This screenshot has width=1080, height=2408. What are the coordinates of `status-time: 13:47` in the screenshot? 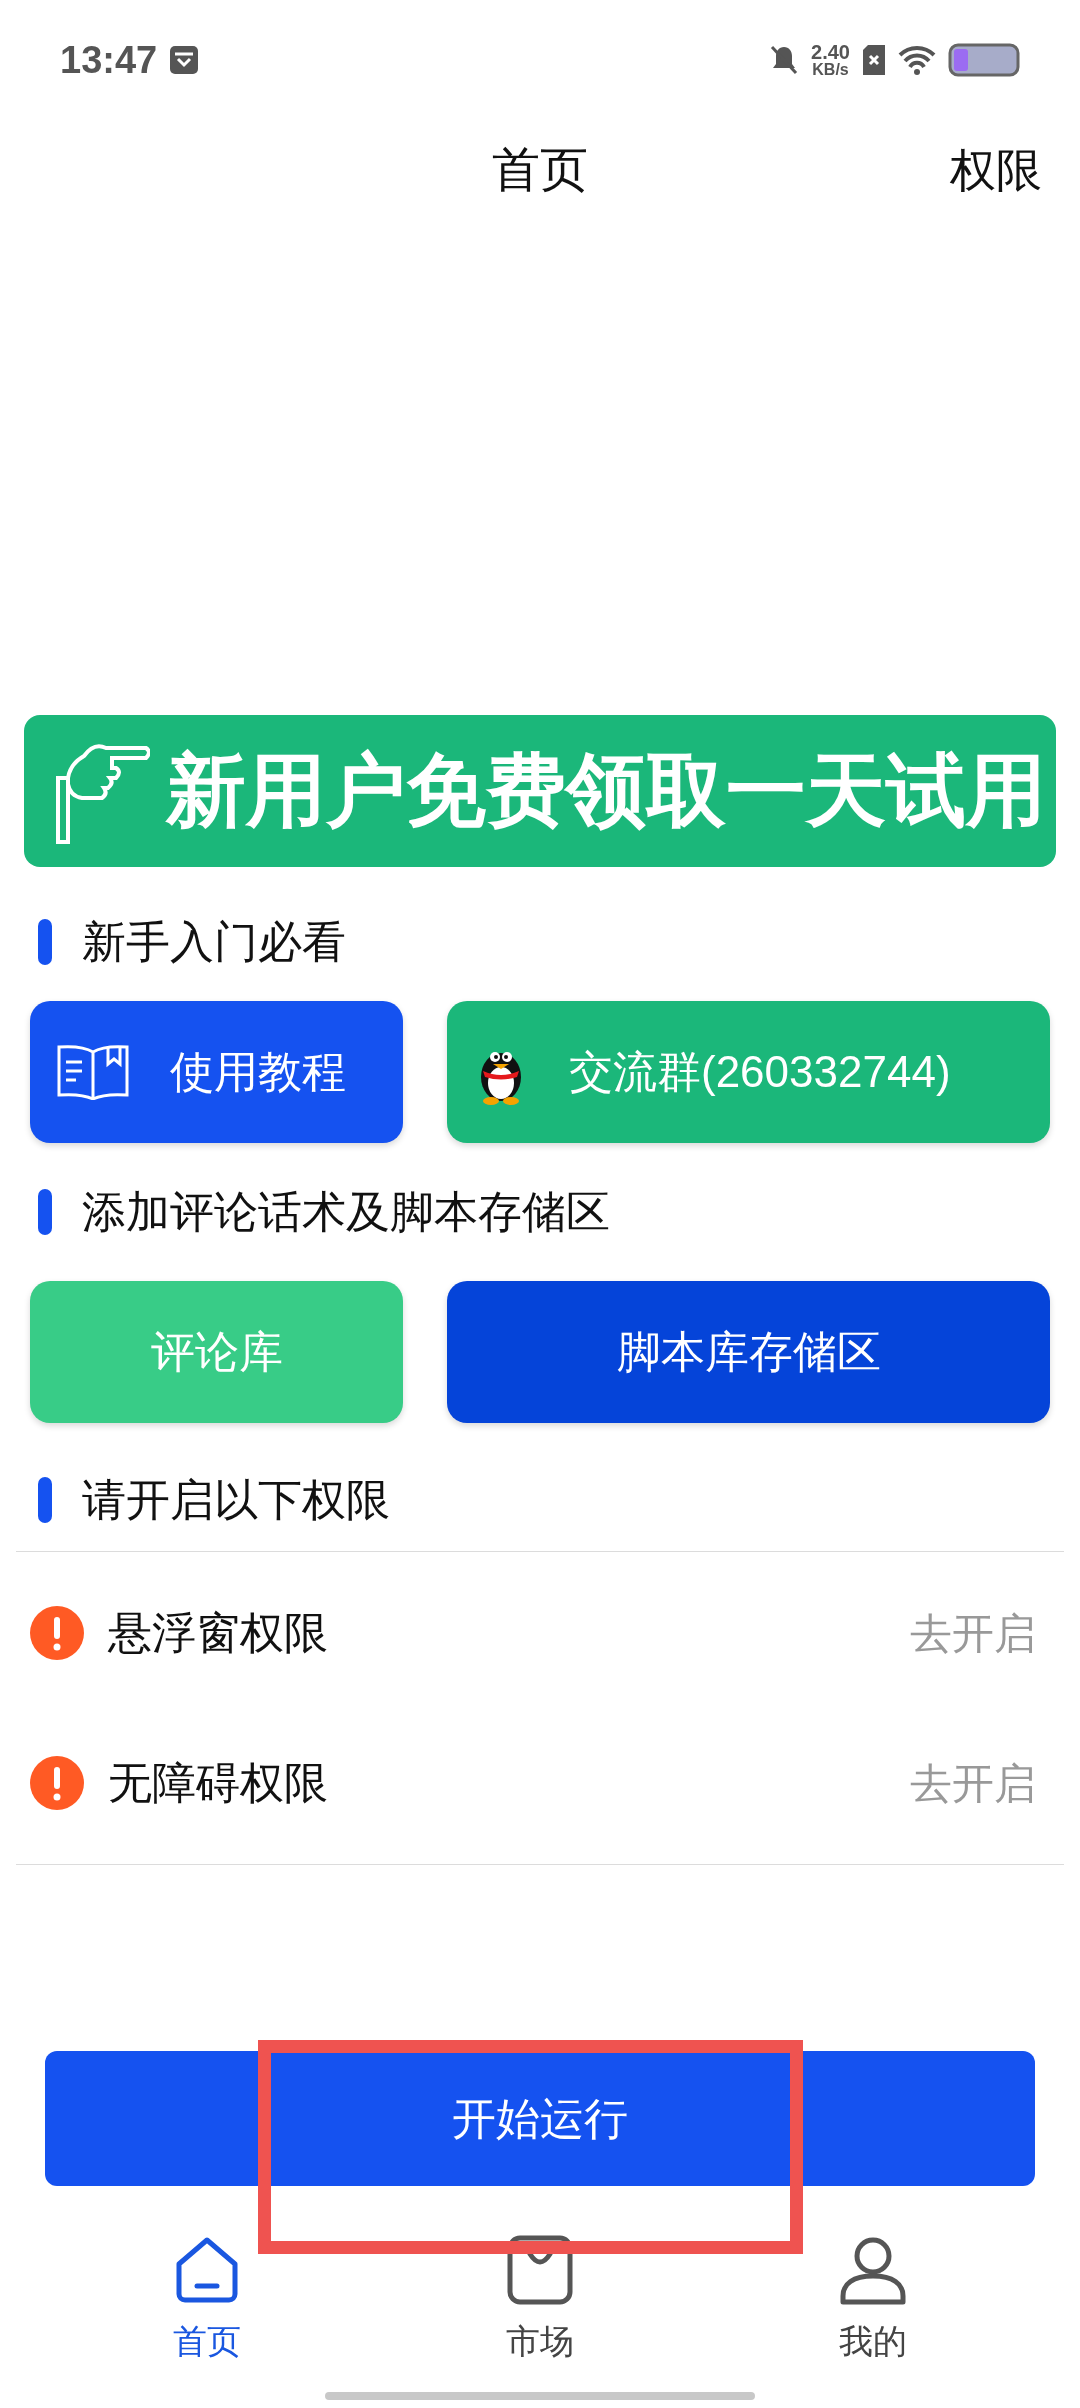 It's located at (109, 60).